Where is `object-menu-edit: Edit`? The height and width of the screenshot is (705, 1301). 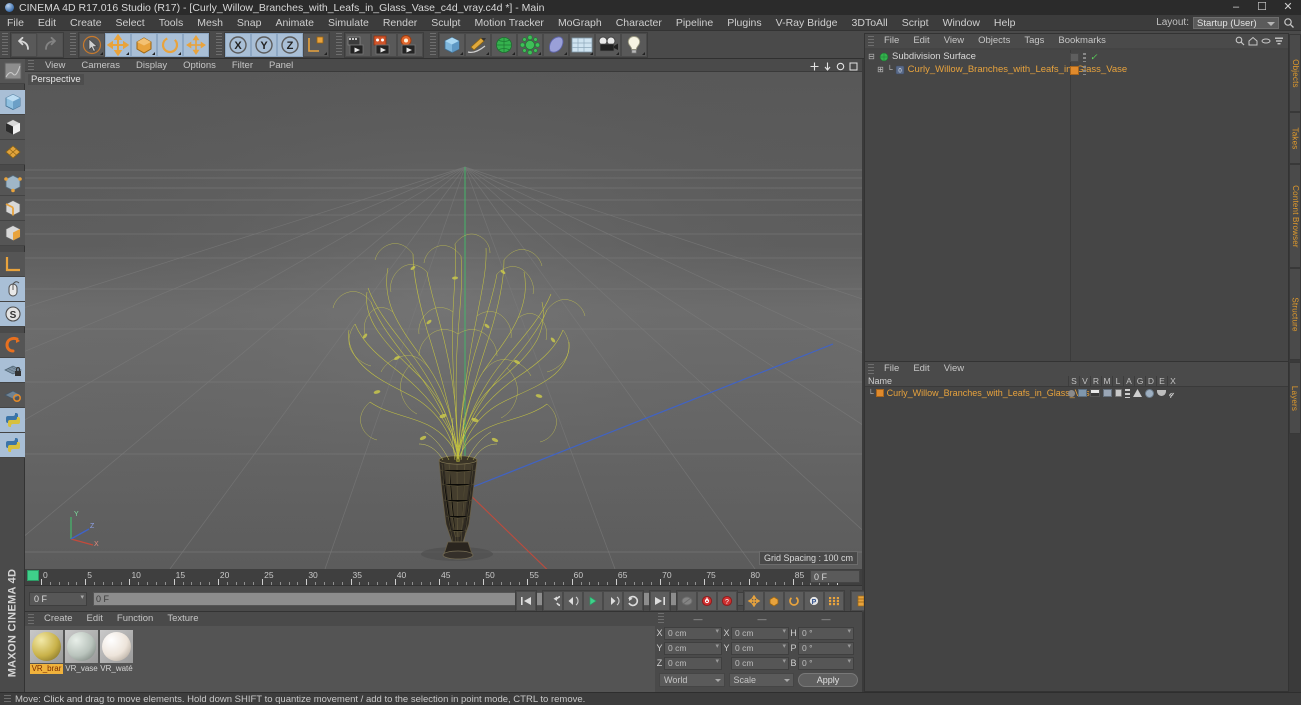
object-menu-edit: Edit is located at coordinates (921, 41).